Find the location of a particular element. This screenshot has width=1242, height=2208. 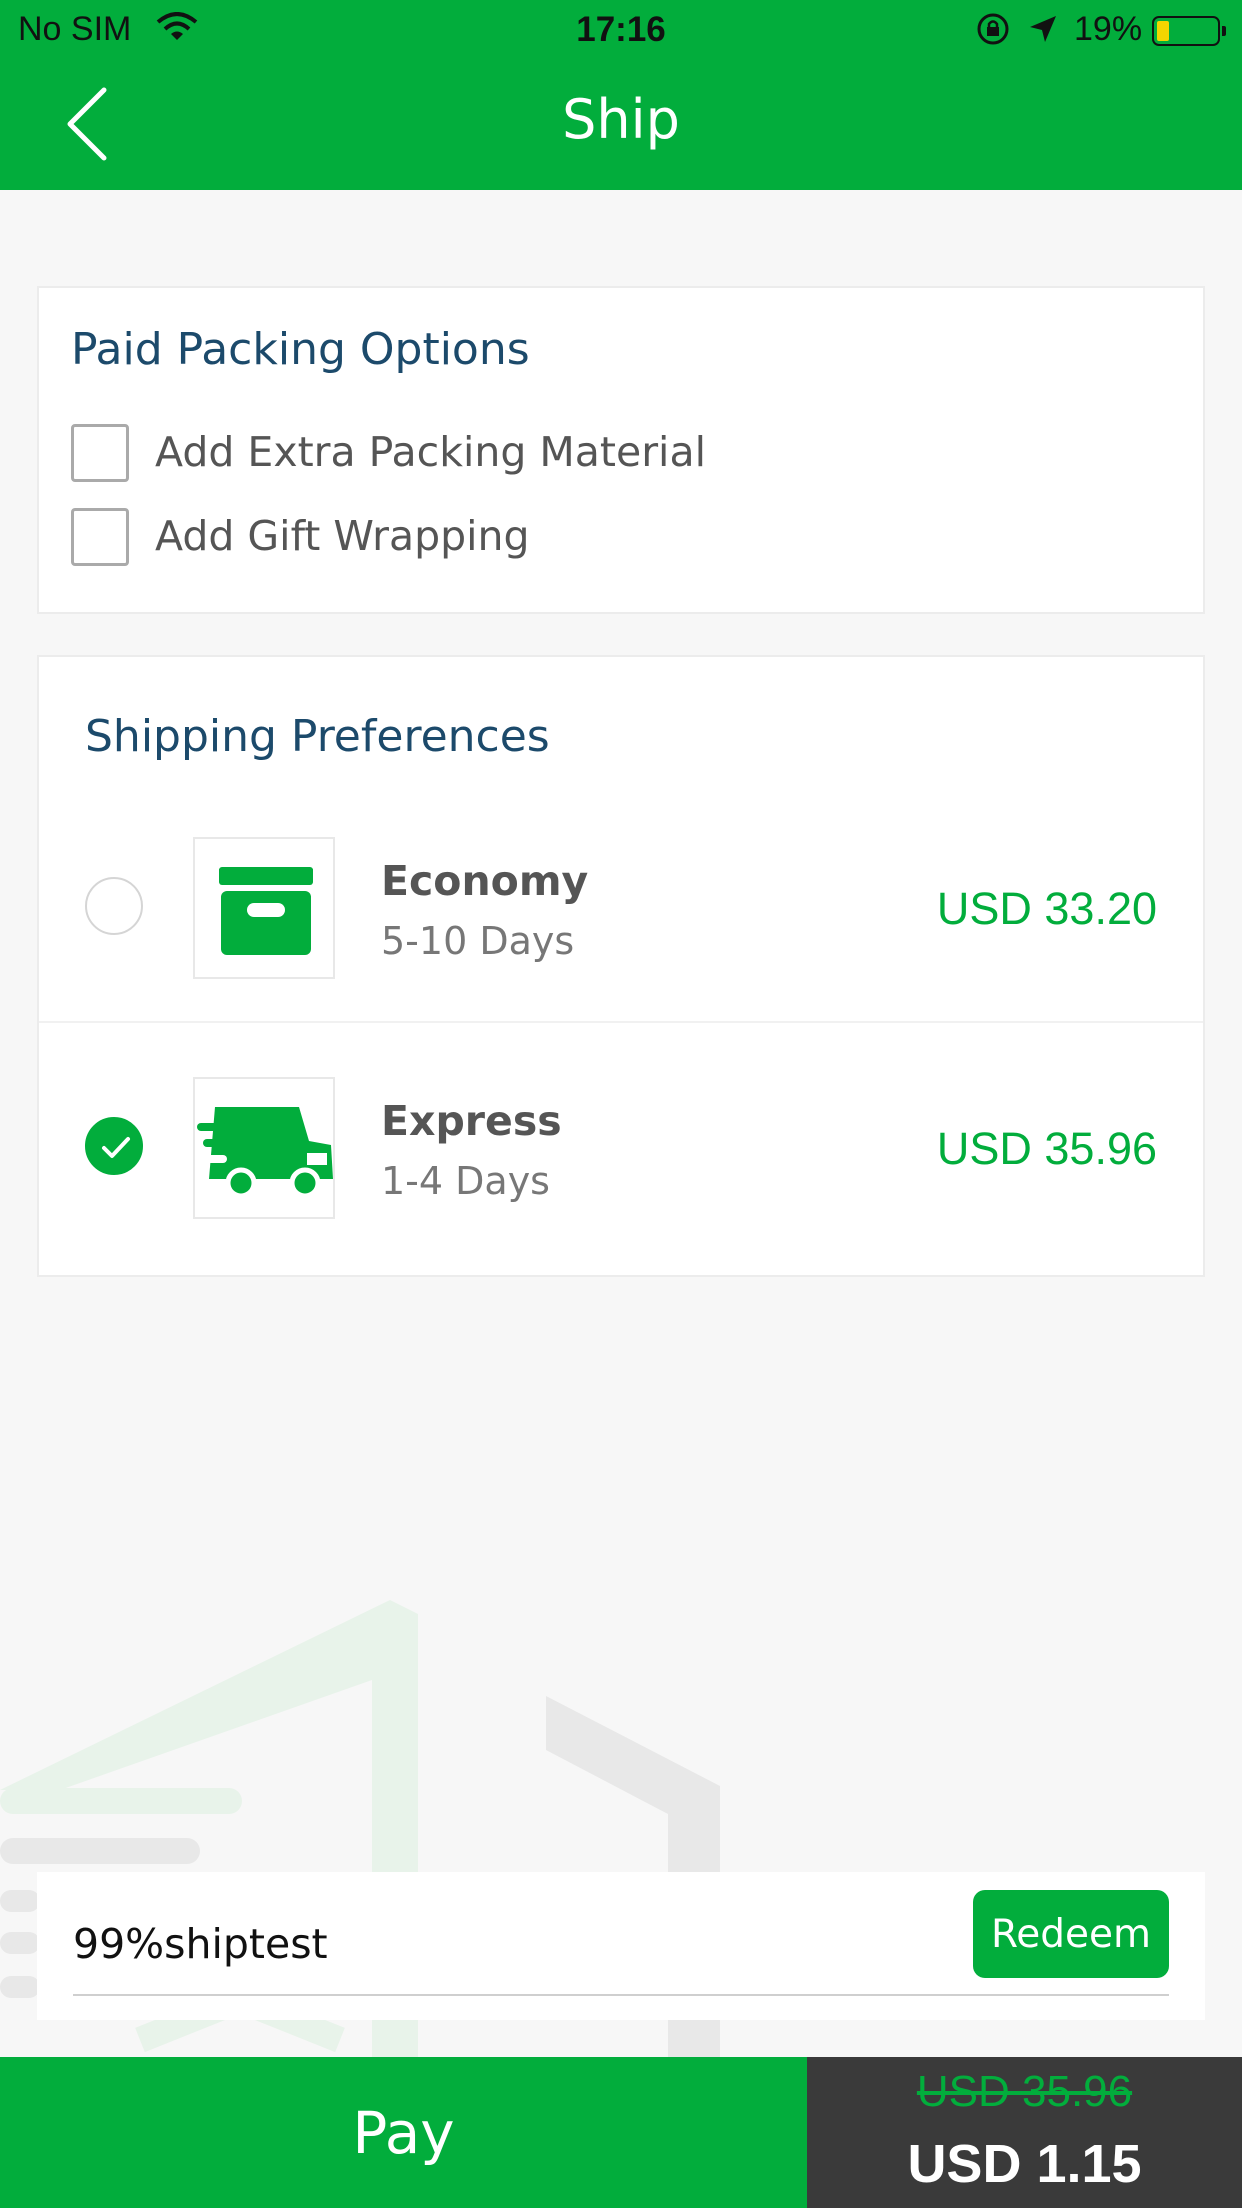

checkmark-icon is located at coordinates (116, 1147).